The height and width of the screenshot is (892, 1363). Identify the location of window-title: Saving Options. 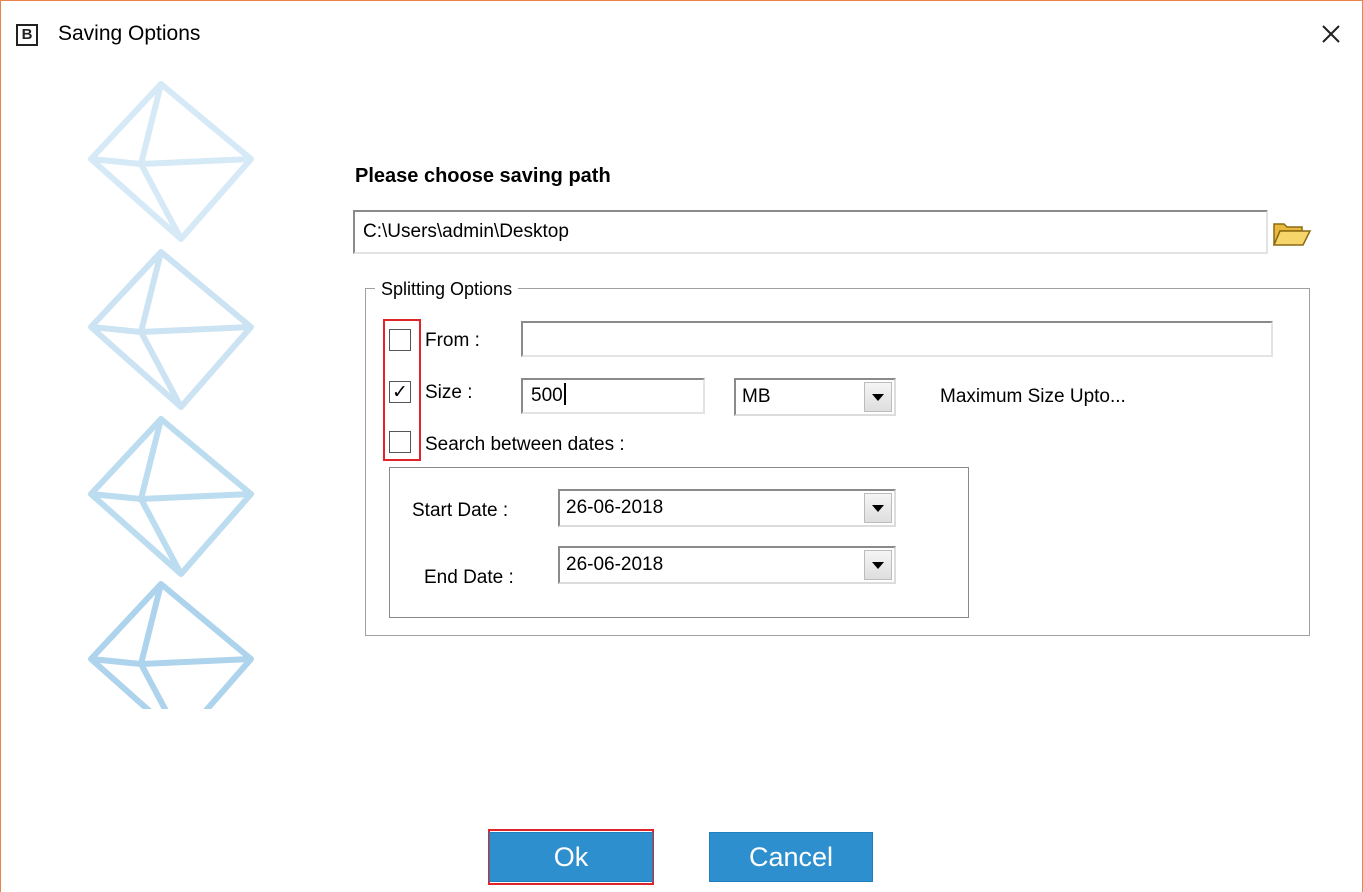
(129, 33).